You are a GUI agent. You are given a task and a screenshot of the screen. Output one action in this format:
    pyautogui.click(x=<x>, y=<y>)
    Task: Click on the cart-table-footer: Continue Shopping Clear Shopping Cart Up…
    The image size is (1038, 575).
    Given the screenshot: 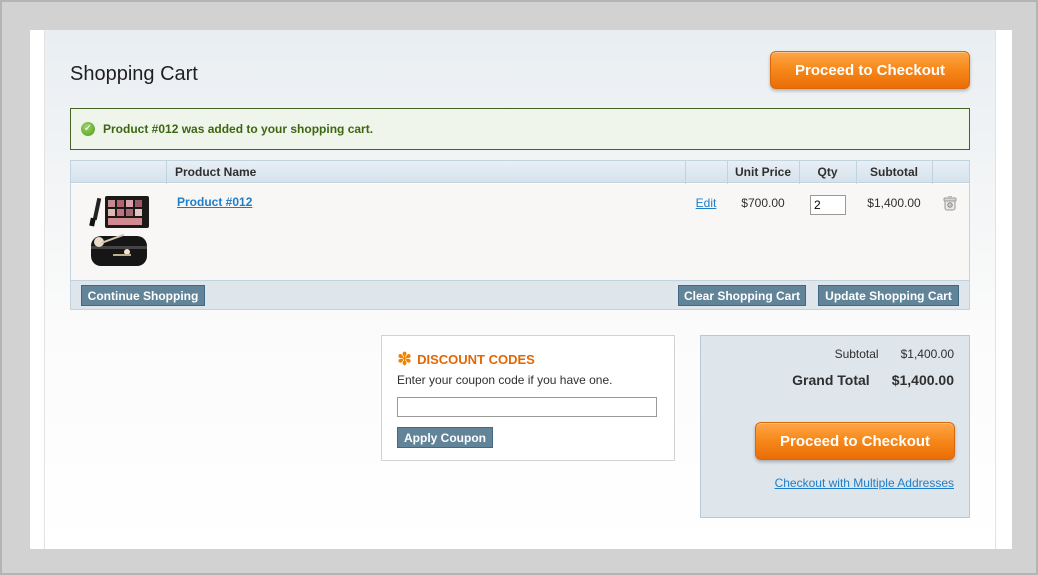 What is the action you would take?
    pyautogui.click(x=520, y=294)
    